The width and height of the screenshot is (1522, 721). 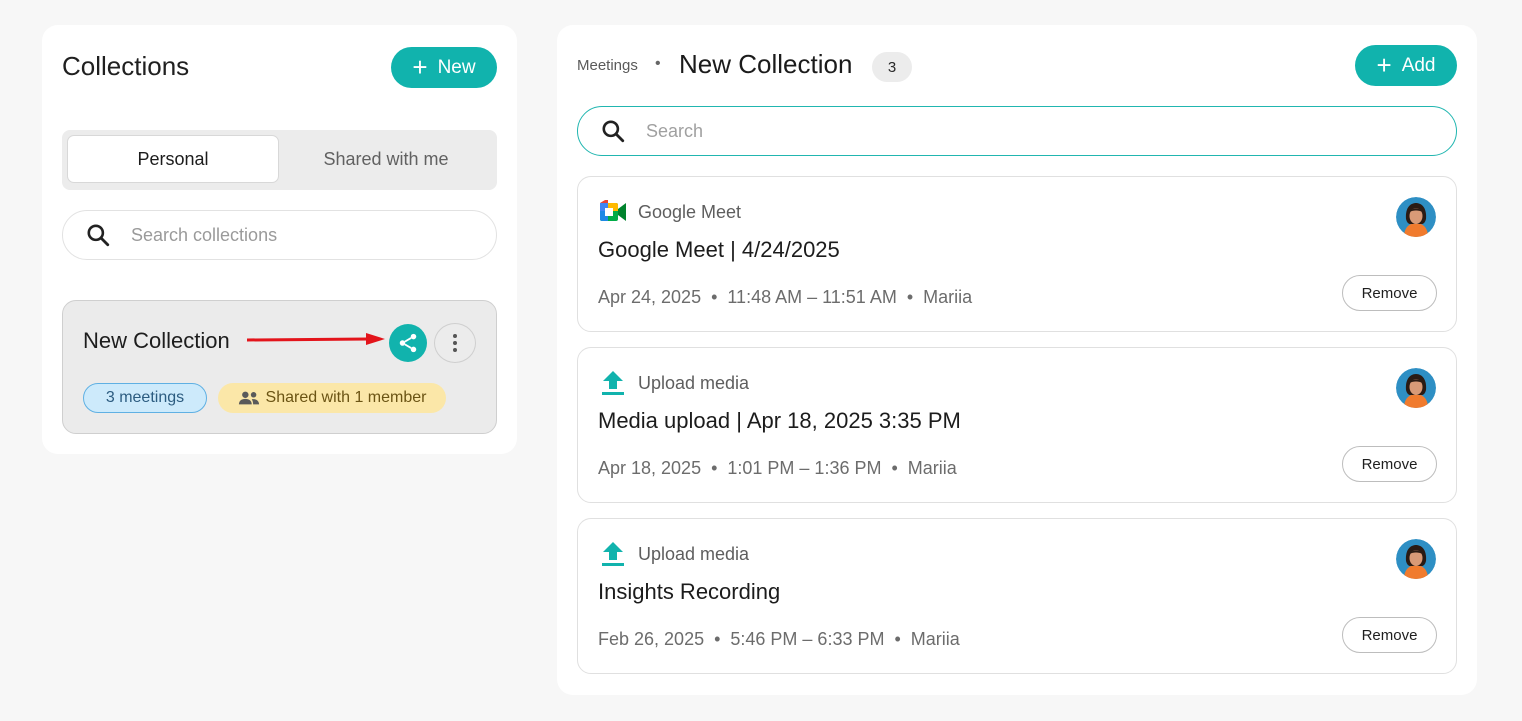 What do you see at coordinates (779, 421) in the screenshot?
I see `meeting-title: Media upload | Apr 18, 2025 3:35 PM` at bounding box center [779, 421].